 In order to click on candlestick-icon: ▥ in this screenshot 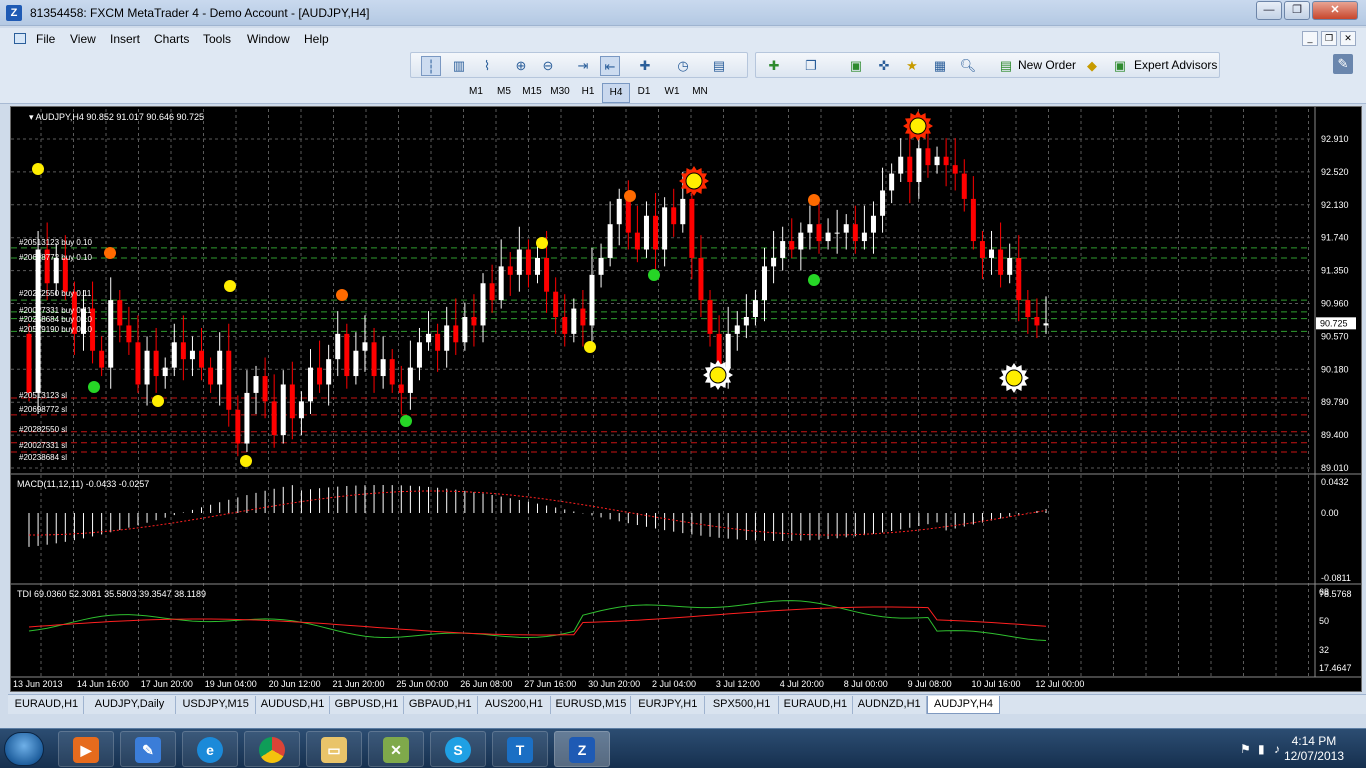, I will do `click(459, 66)`.